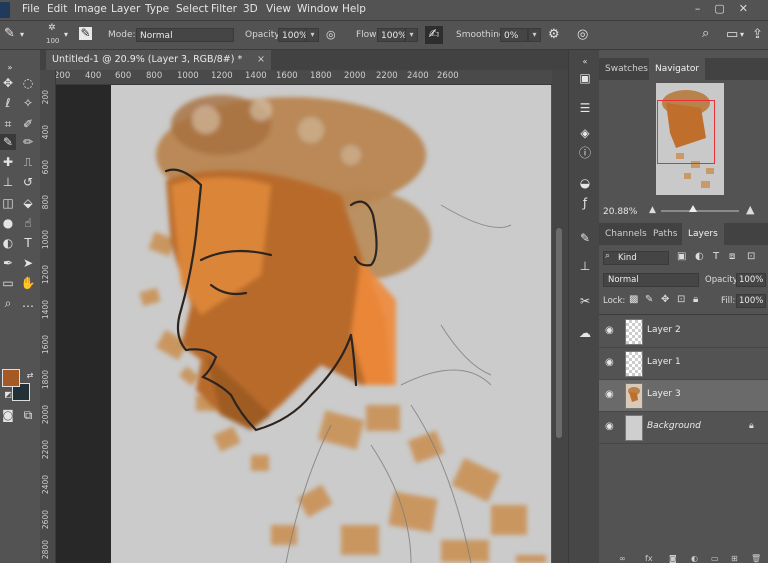 The width and height of the screenshot is (768, 563). I want to click on menu-select: Select, so click(192, 9).